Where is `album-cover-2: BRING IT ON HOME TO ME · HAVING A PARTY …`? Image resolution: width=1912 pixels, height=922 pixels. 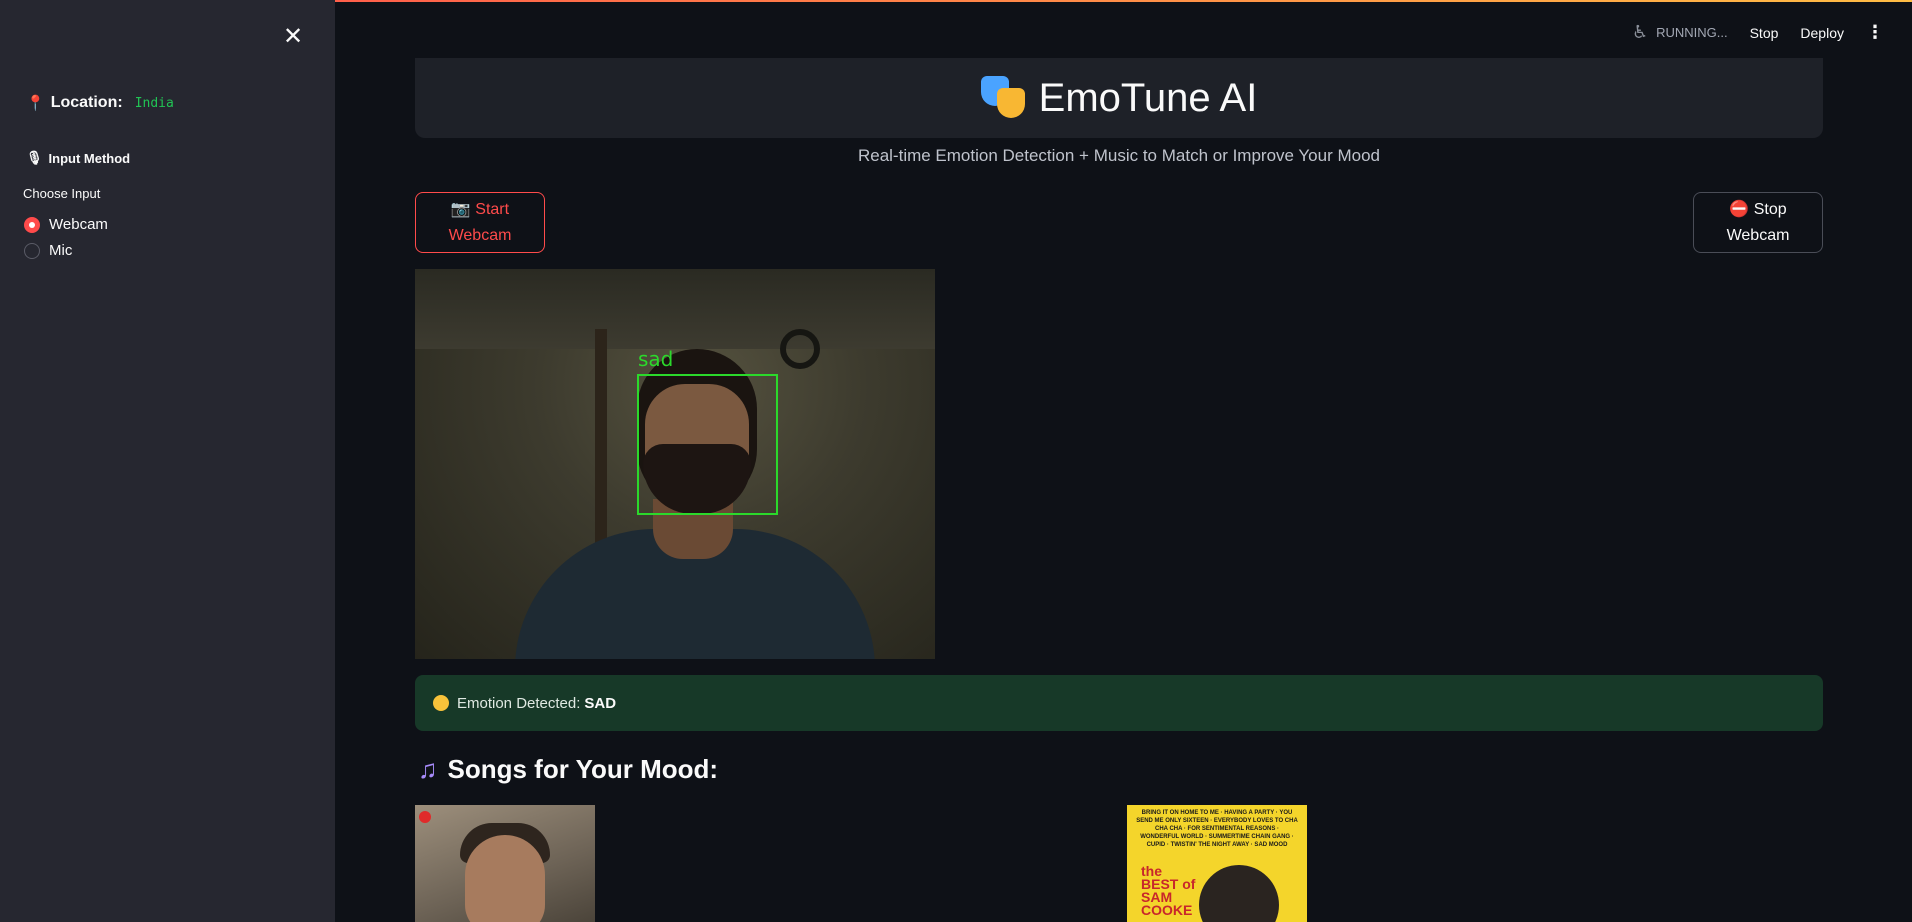
album-cover-2: BRING IT ON HOME TO ME · HAVING A PARTY … is located at coordinates (1217, 863).